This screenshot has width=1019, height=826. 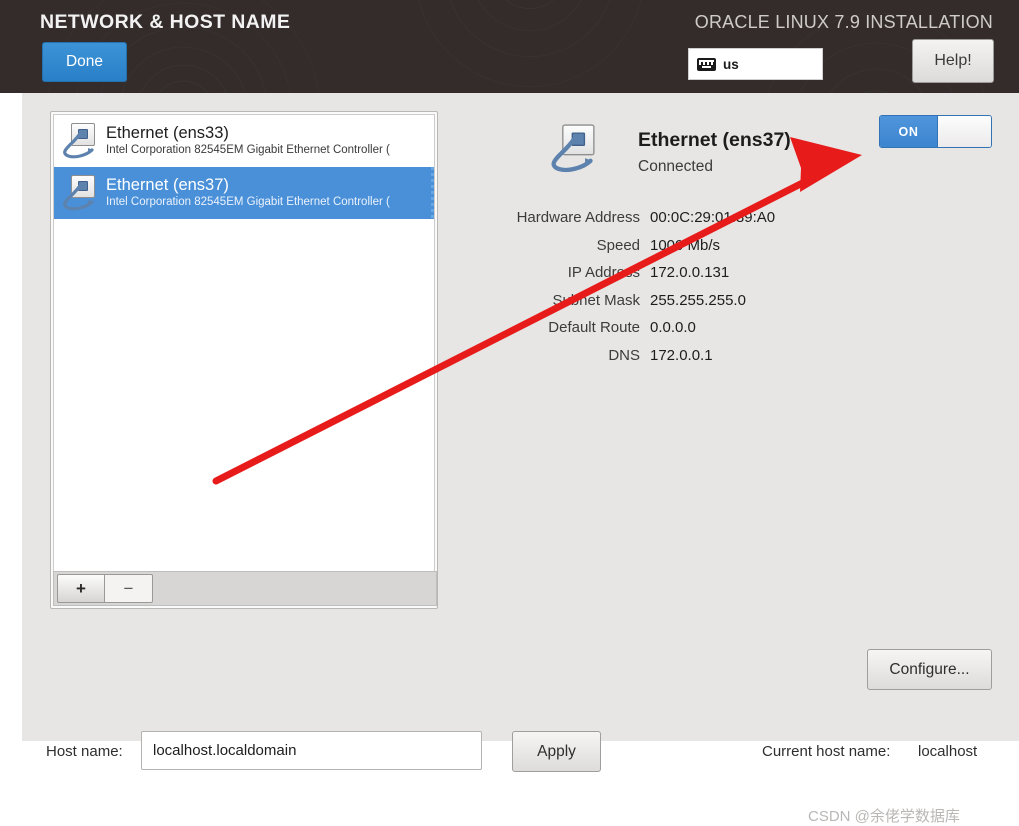 I want to click on minus-icon: −, so click(x=128, y=588).